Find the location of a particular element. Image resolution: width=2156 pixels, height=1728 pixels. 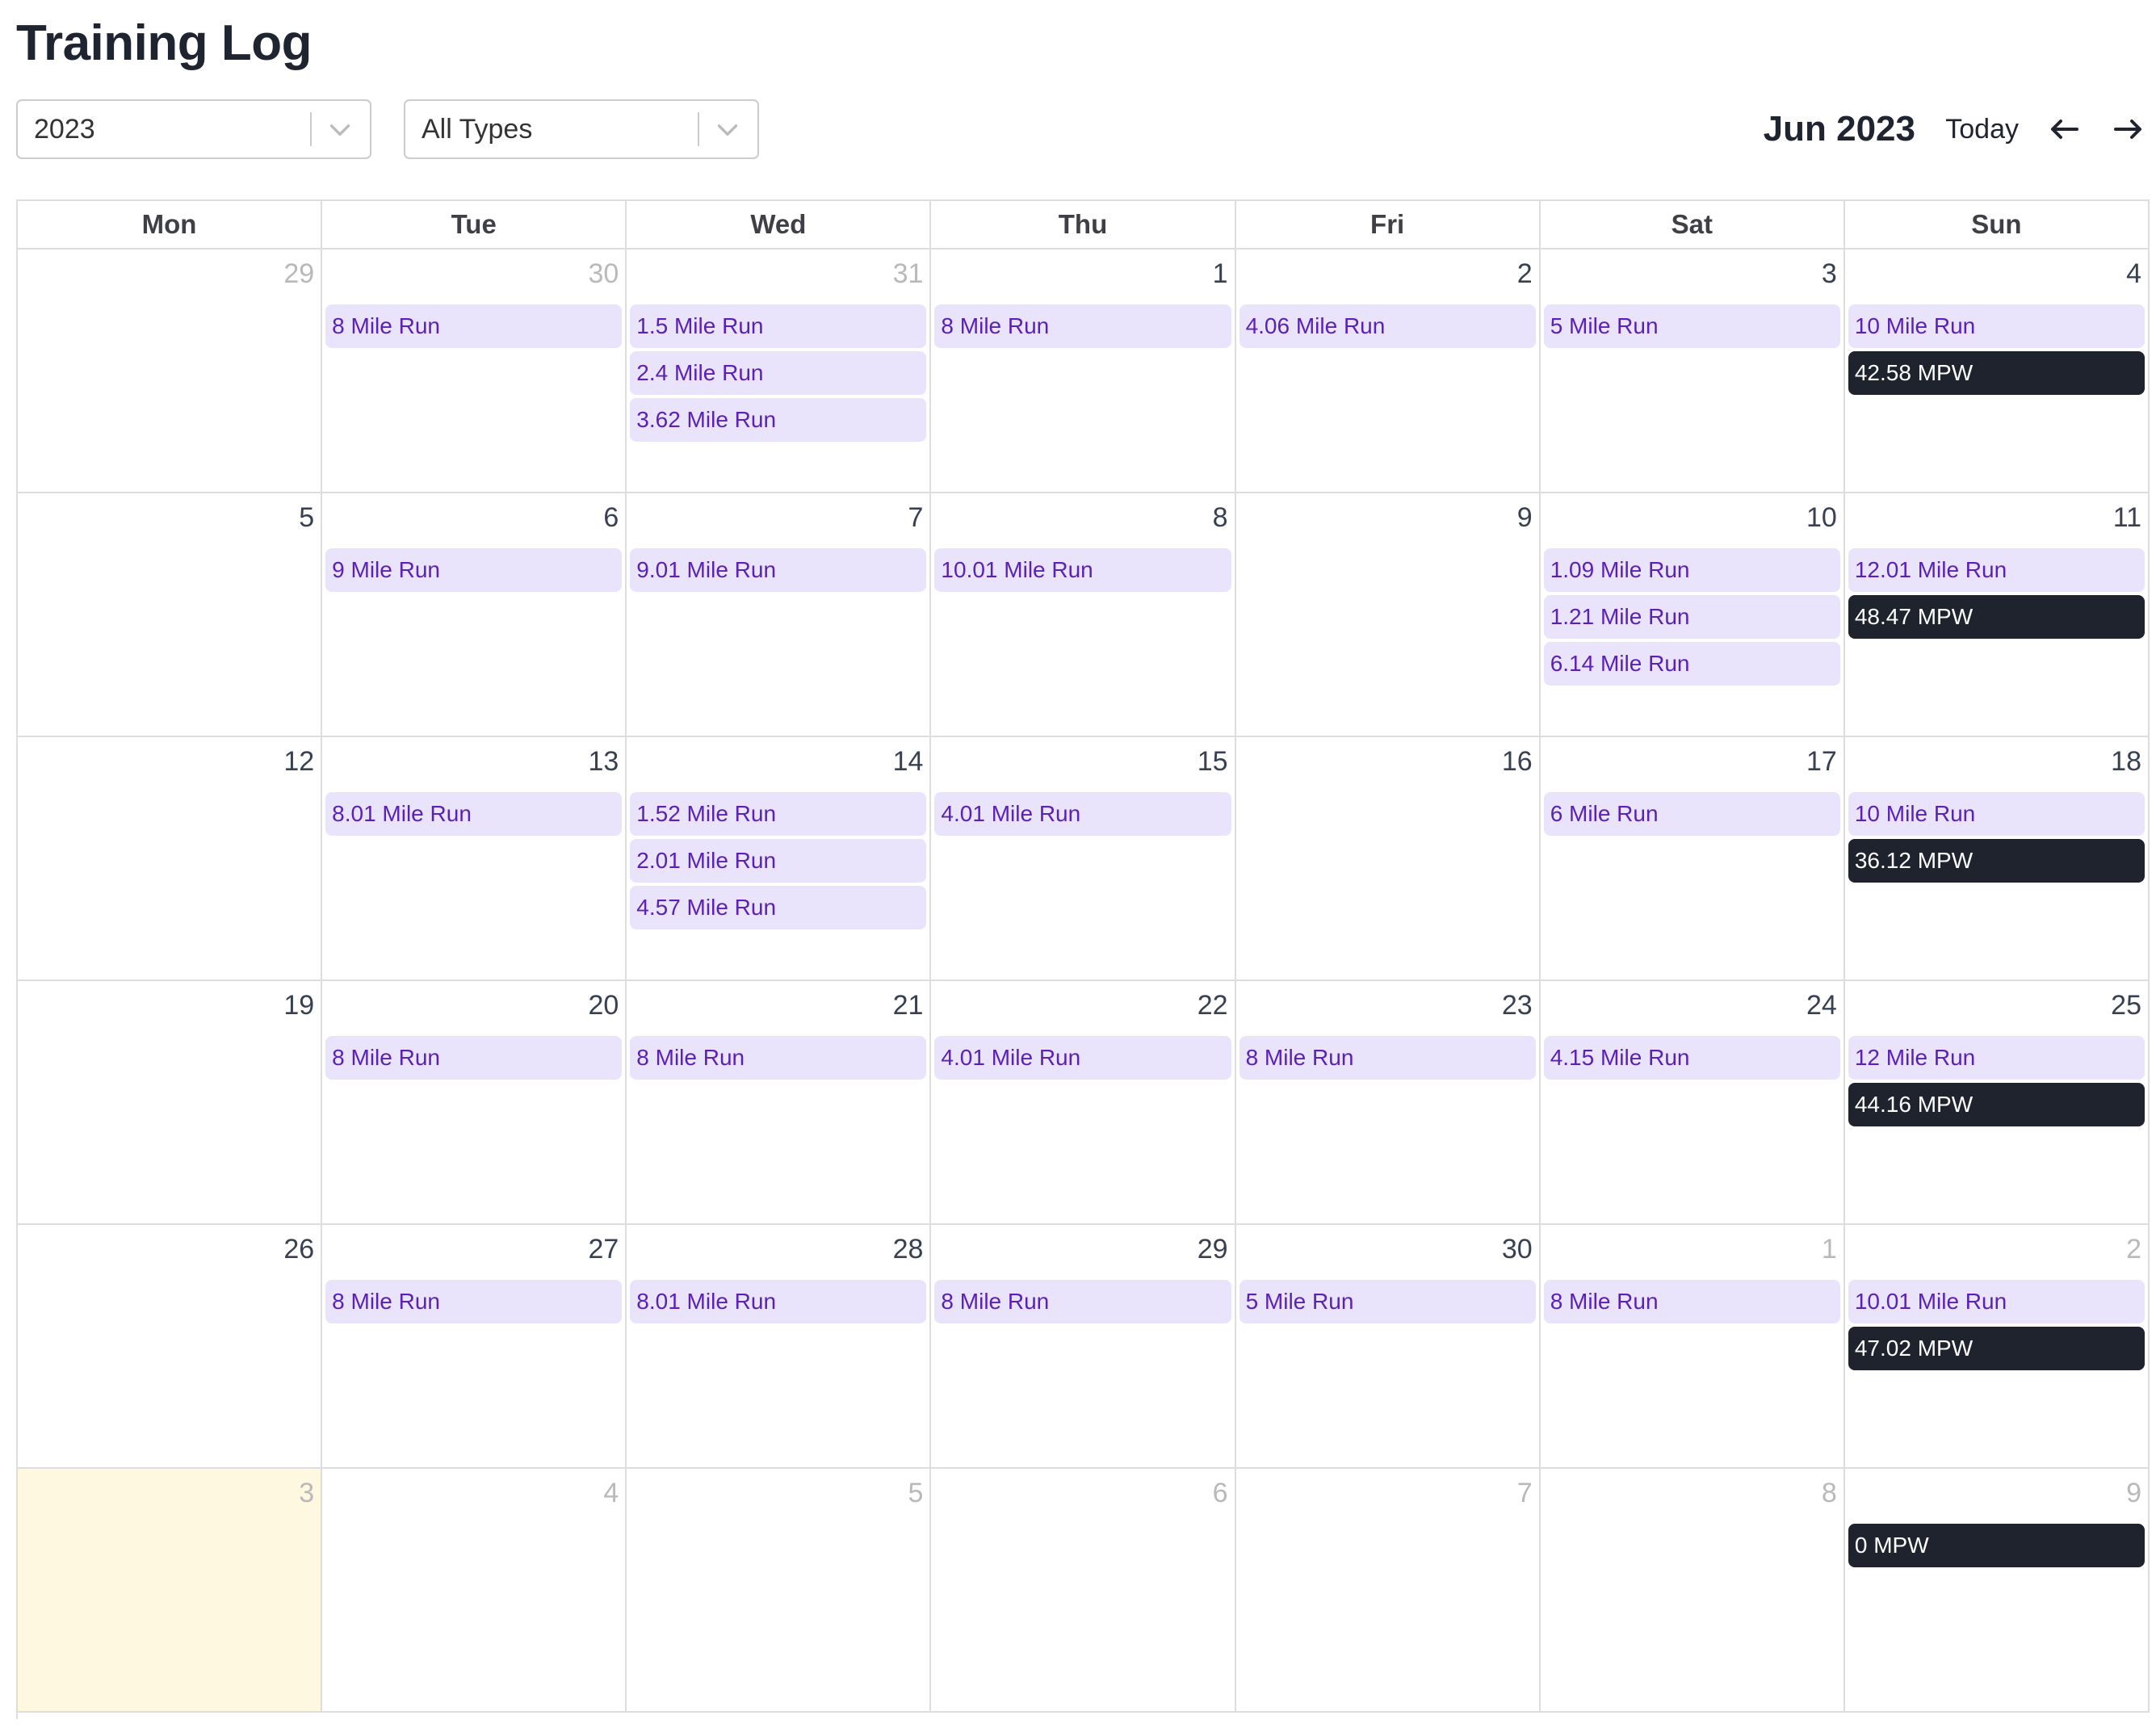

weekly-mileage-summary: 42.58 MPW is located at coordinates (1996, 373).